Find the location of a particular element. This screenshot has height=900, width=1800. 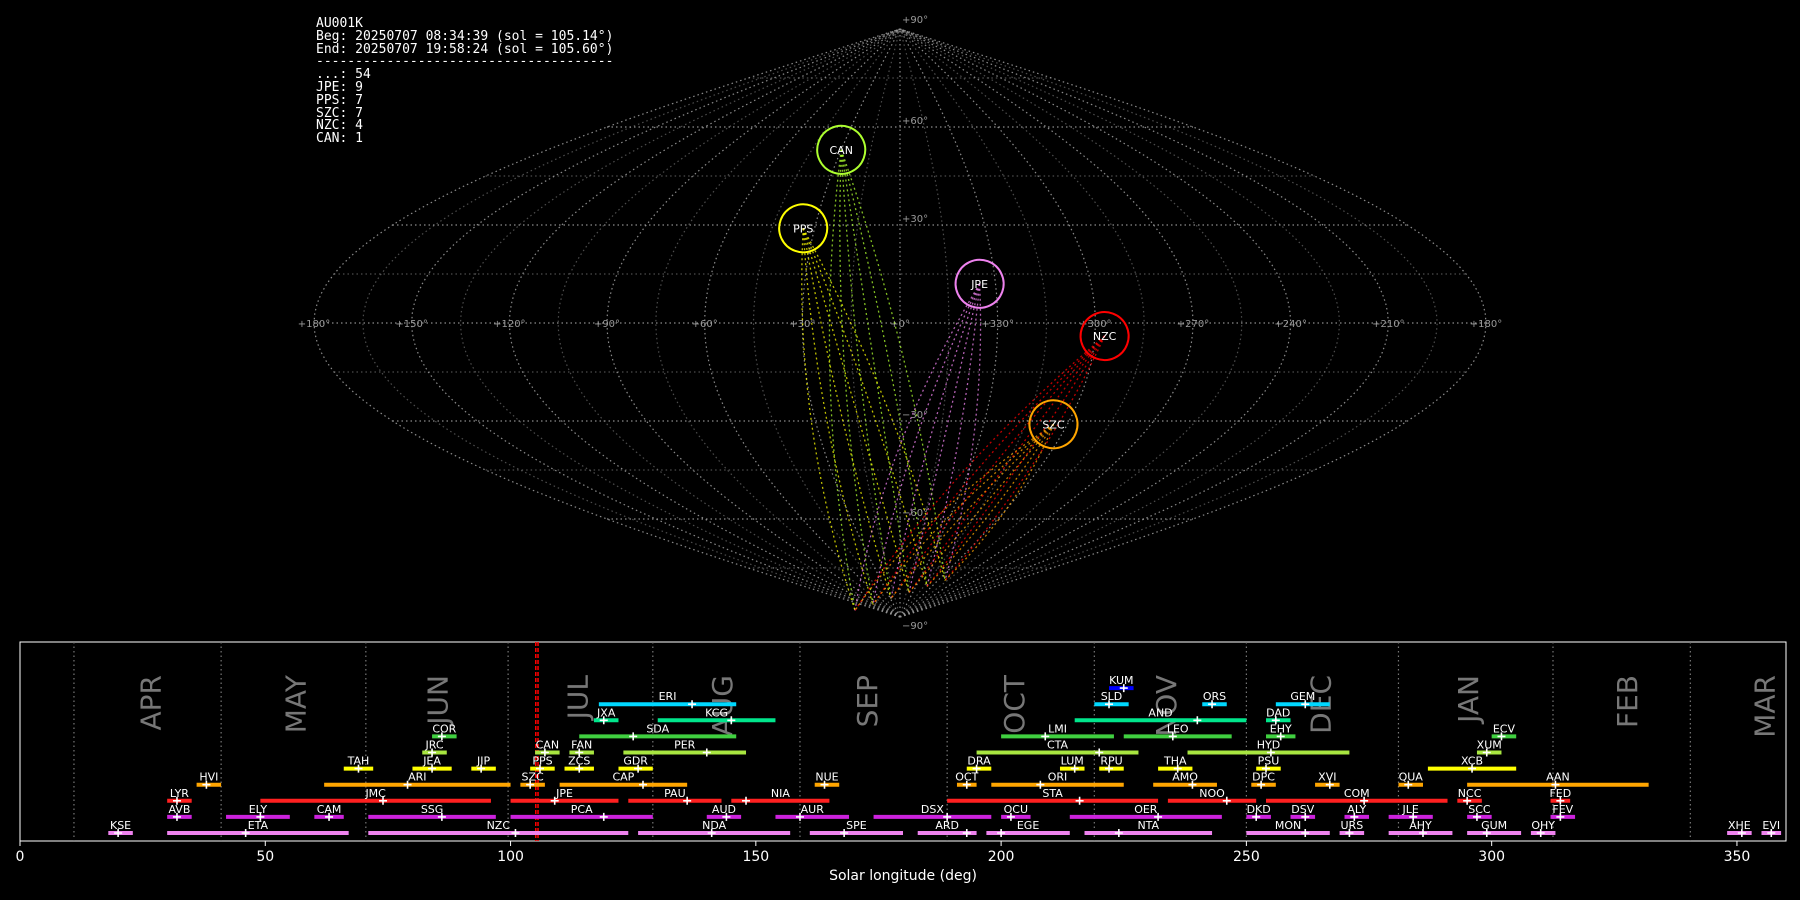

shower-label: ORI is located at coordinates (1058, 777).